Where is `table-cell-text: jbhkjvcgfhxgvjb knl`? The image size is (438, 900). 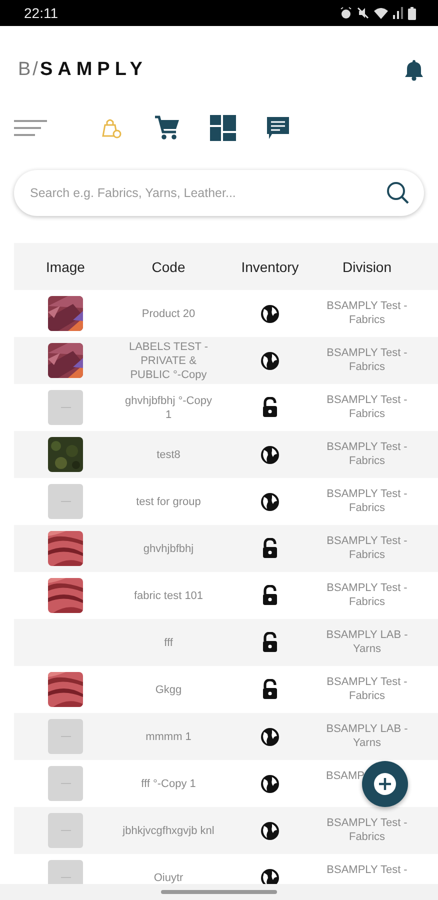
table-cell-text: jbhkjvcgfhxgvjb knl is located at coordinates (168, 831).